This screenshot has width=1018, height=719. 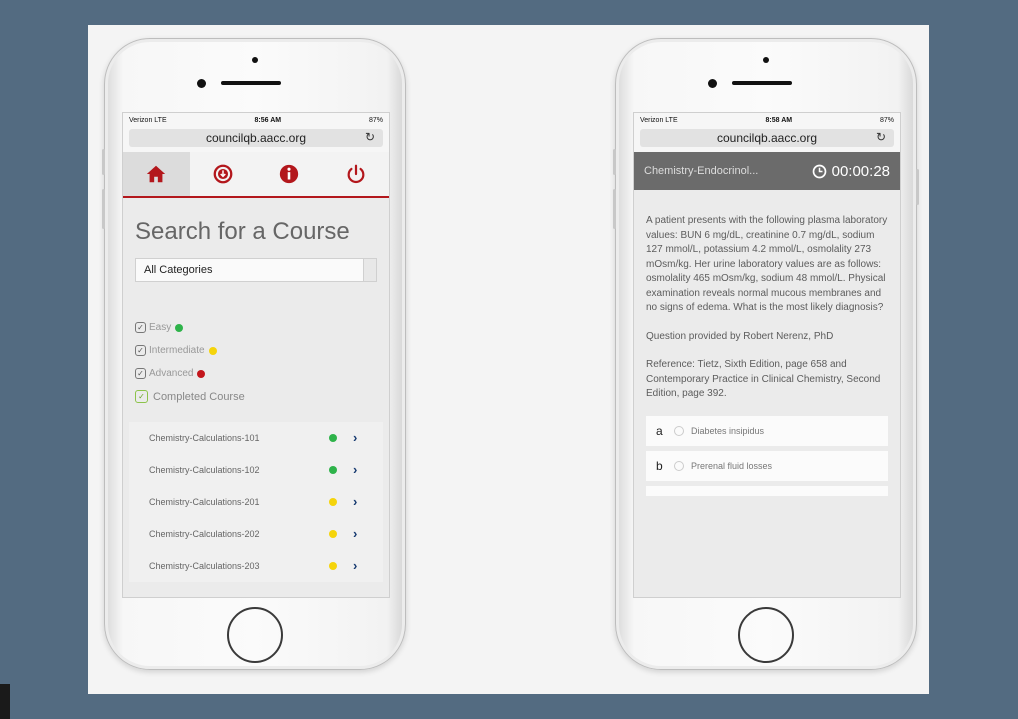 I want to click on quiz-header: Chemistry-Endocrinol... 00:00:28, so click(x=767, y=171).